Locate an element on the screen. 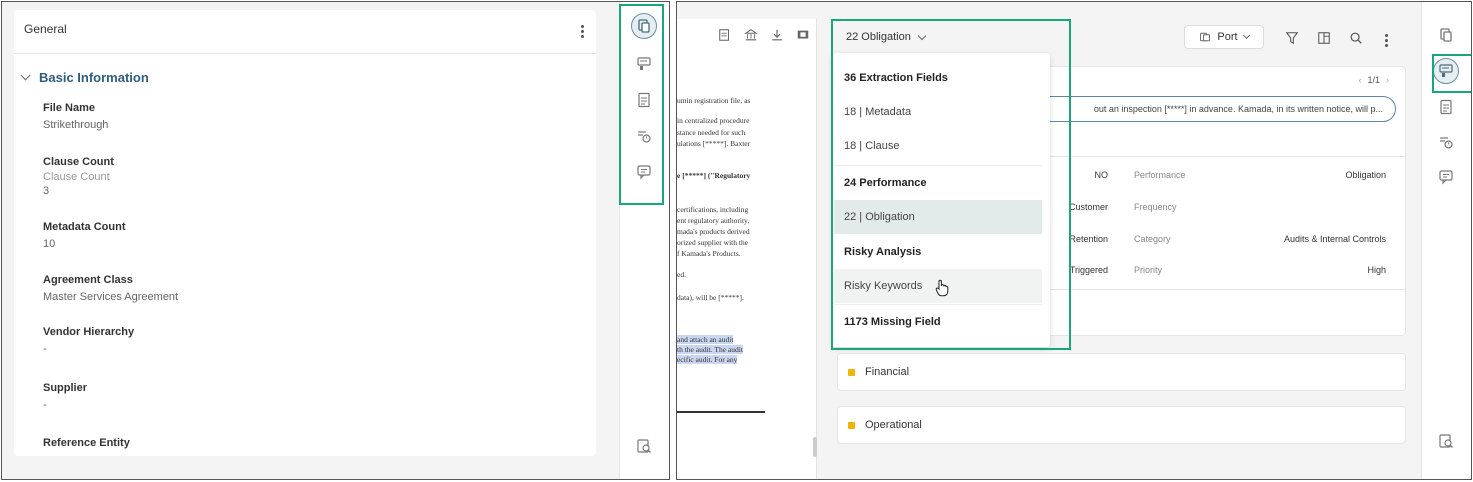  doc-text-line: orized supplier with the is located at coordinates (713, 242).